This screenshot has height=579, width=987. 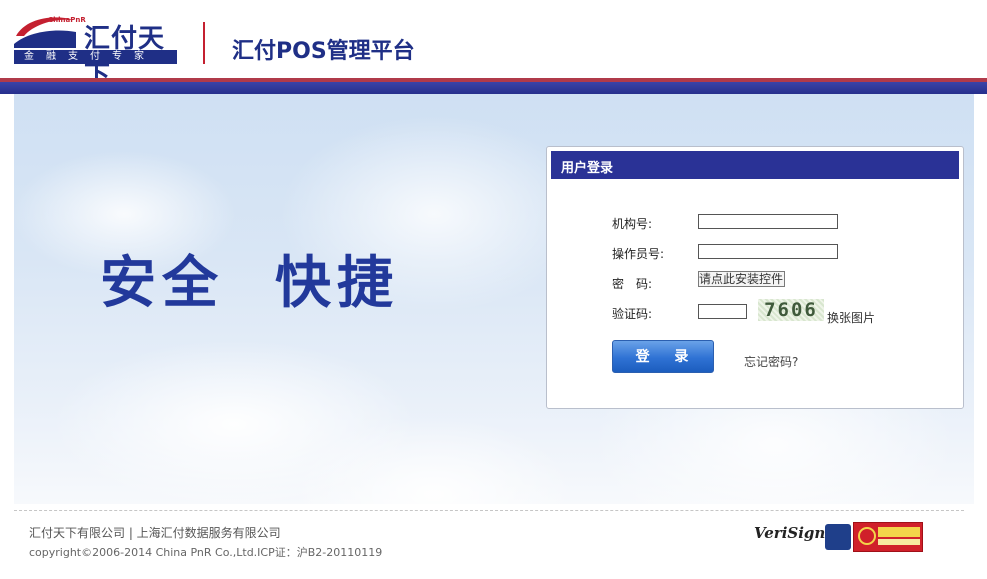 I want to click on header-blue-stripe, so click(x=493, y=88).